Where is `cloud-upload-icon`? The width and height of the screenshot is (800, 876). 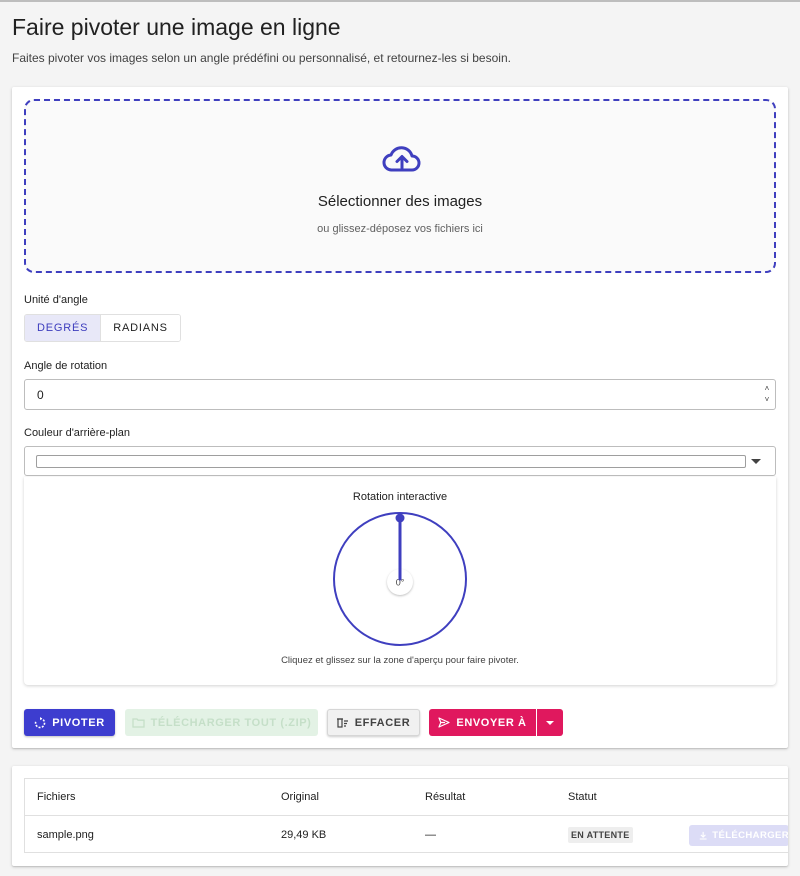 cloud-upload-icon is located at coordinates (401, 159).